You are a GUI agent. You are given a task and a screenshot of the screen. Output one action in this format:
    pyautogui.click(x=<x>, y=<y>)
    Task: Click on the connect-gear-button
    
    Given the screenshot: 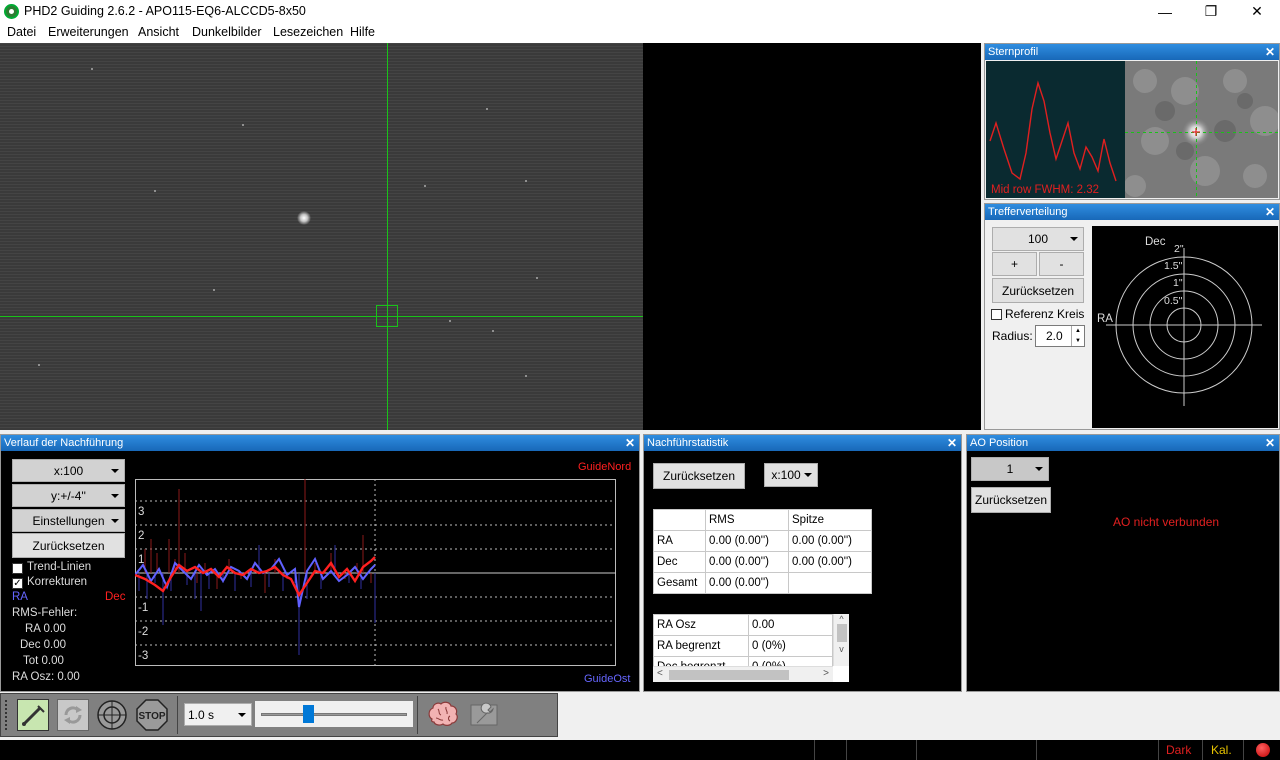 What is the action you would take?
    pyautogui.click(x=33, y=715)
    